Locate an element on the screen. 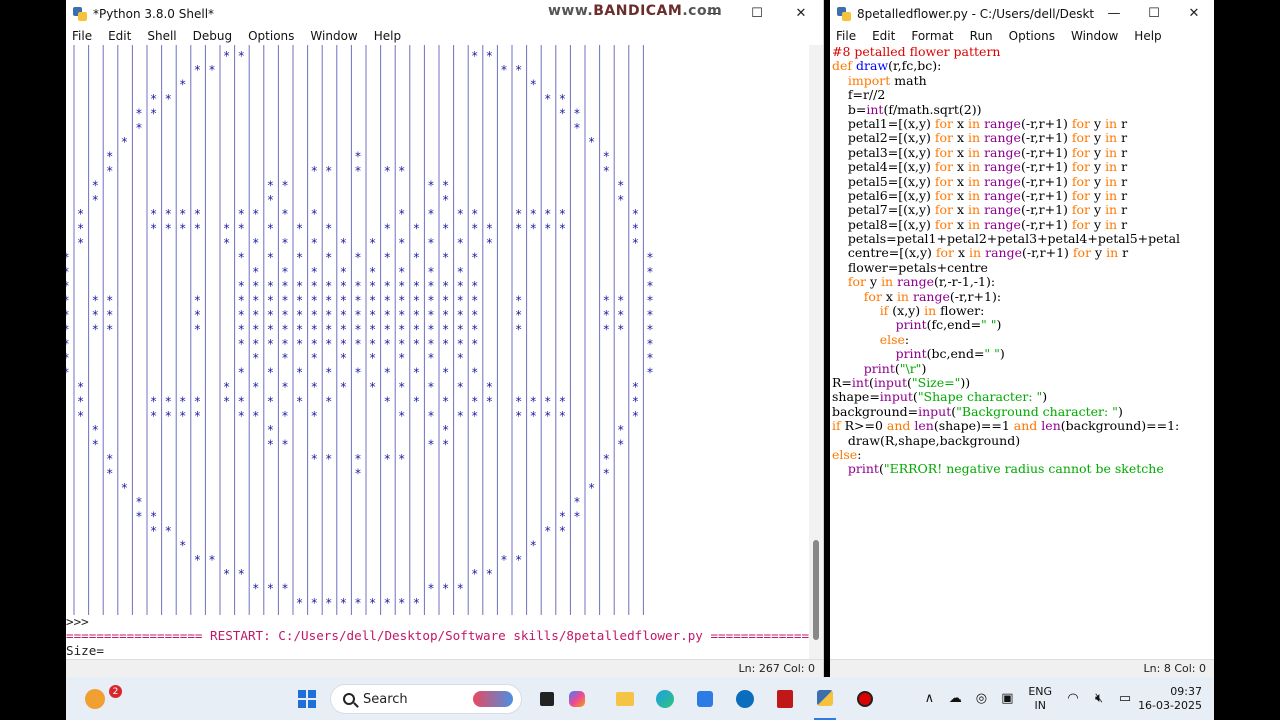 This screenshot has width=1280, height=720. size-input-line: Size= is located at coordinates (437, 650).